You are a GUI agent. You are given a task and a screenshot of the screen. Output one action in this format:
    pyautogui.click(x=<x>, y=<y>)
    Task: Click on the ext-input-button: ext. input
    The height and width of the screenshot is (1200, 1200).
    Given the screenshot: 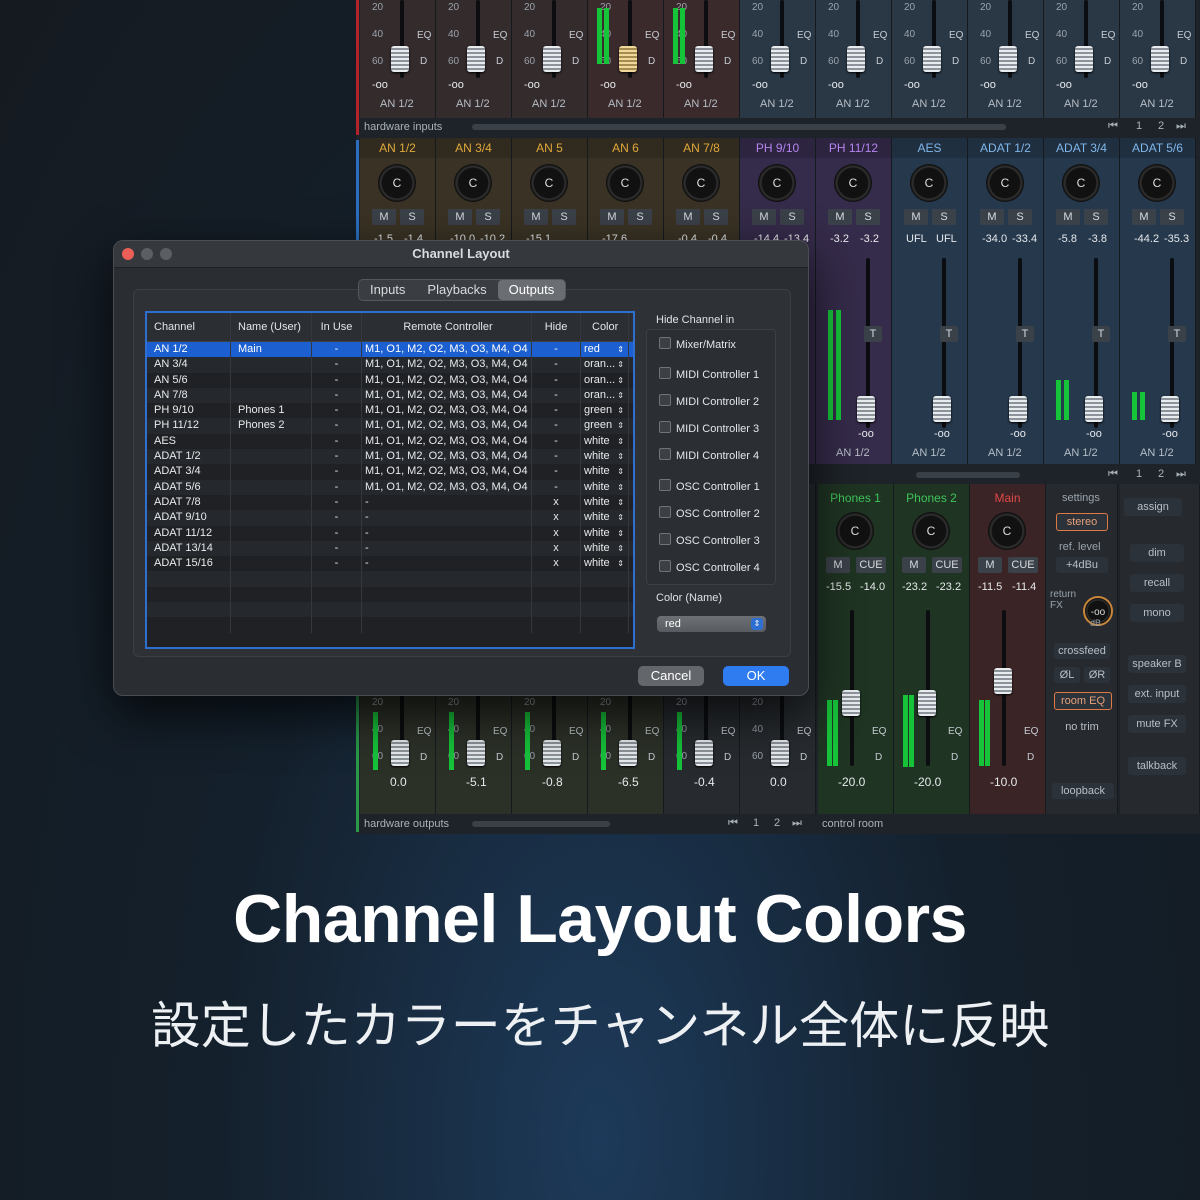 What is the action you would take?
    pyautogui.click(x=1157, y=694)
    